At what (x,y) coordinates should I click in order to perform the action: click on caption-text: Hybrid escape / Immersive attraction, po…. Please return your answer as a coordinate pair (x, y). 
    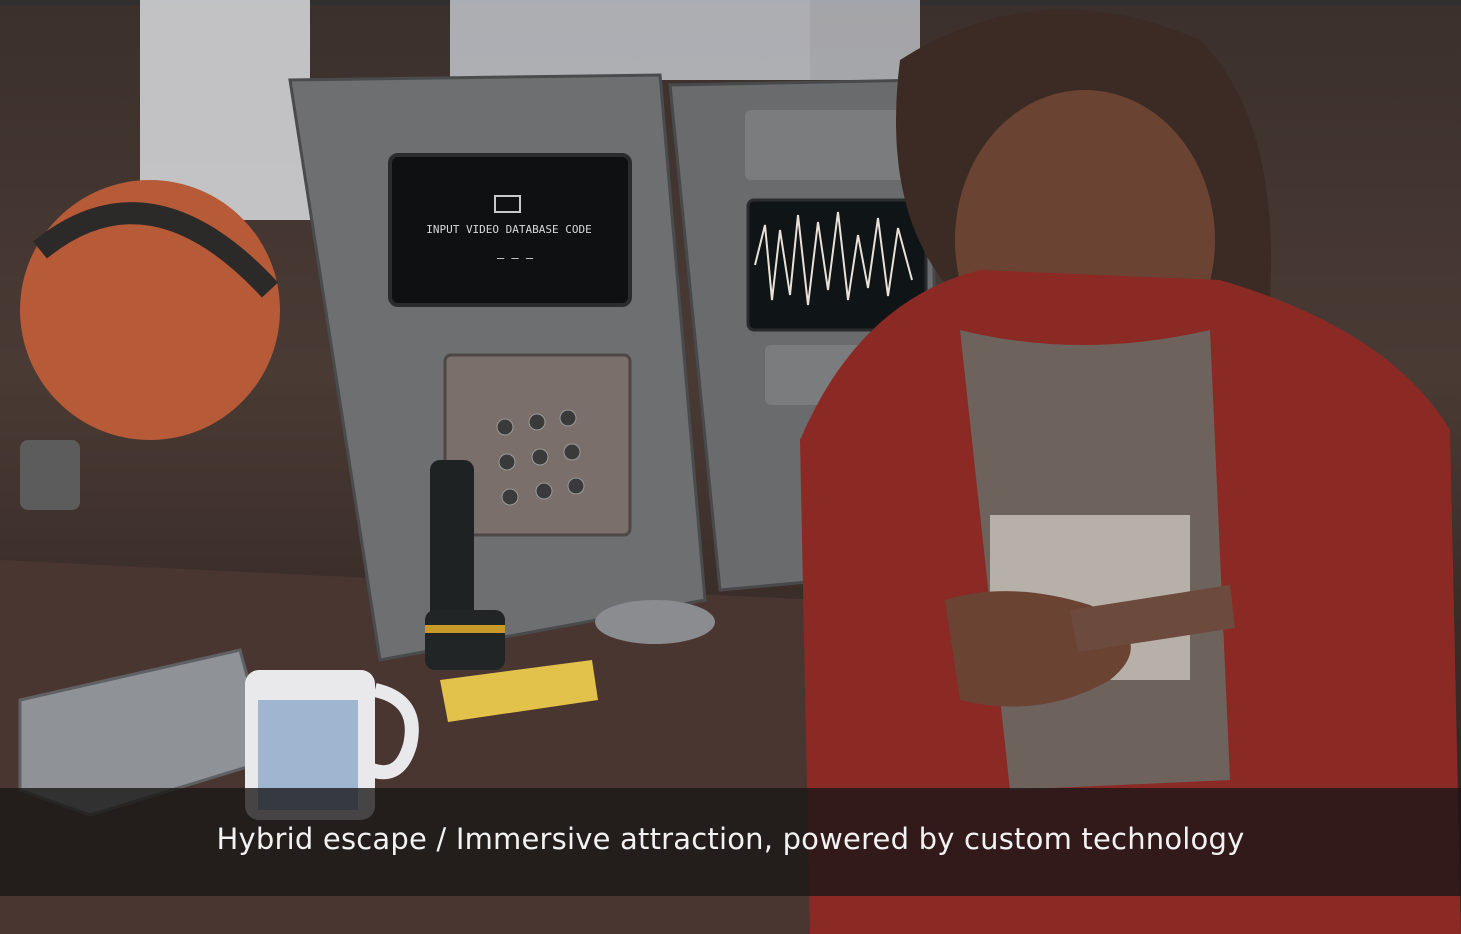
    Looking at the image, I should click on (730, 839).